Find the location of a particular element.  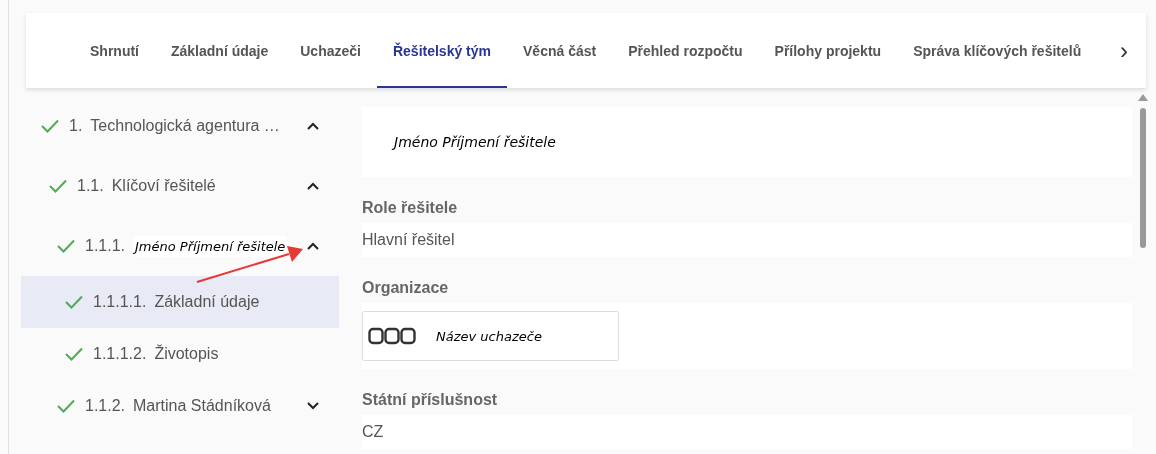

field-label: Role řešitele is located at coordinates (410, 208).